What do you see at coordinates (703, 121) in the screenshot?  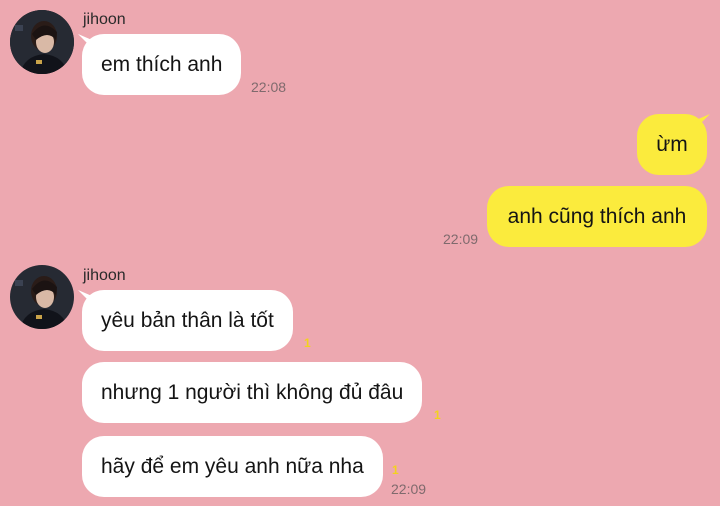 I see `bubble-tail` at bounding box center [703, 121].